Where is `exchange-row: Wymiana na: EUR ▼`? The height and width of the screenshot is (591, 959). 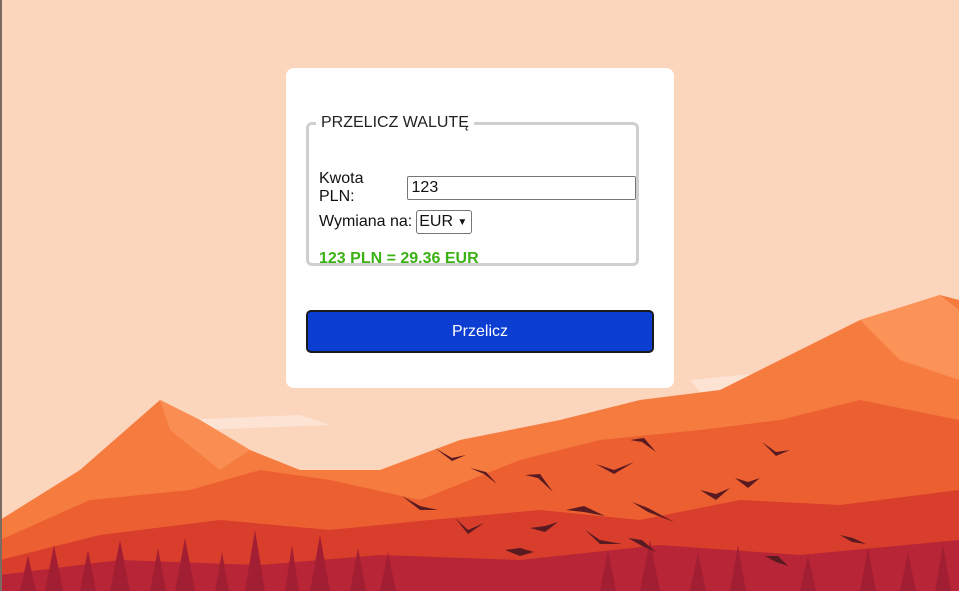 exchange-row: Wymiana na: EUR ▼ is located at coordinates (396, 222).